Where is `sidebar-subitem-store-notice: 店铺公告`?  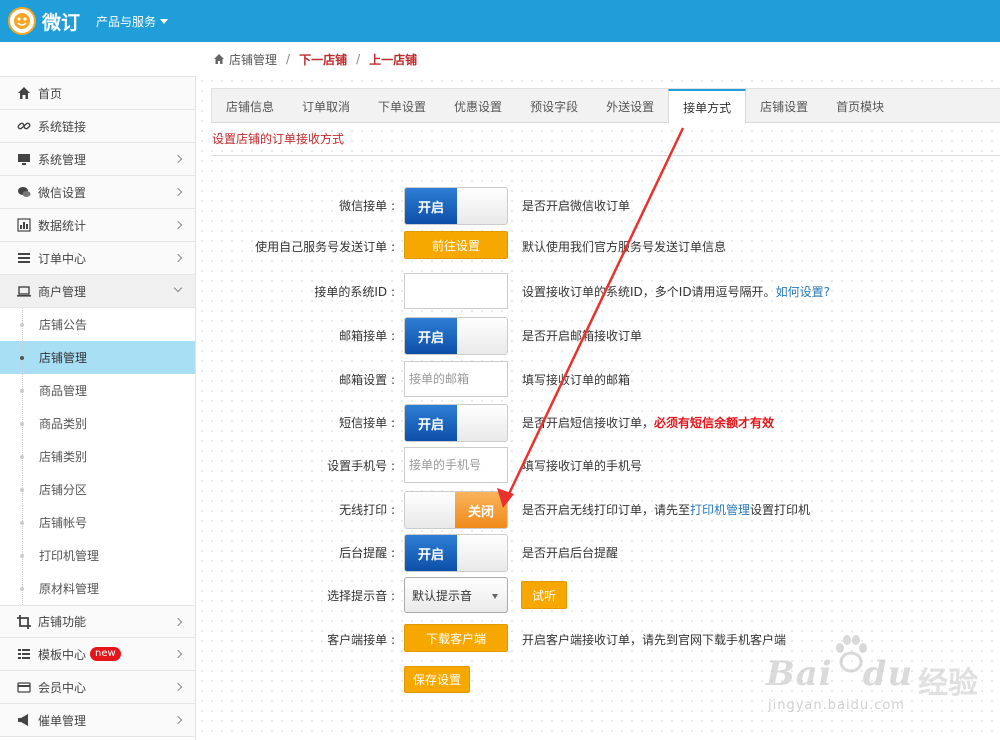 sidebar-subitem-store-notice: 店铺公告 is located at coordinates (97, 324).